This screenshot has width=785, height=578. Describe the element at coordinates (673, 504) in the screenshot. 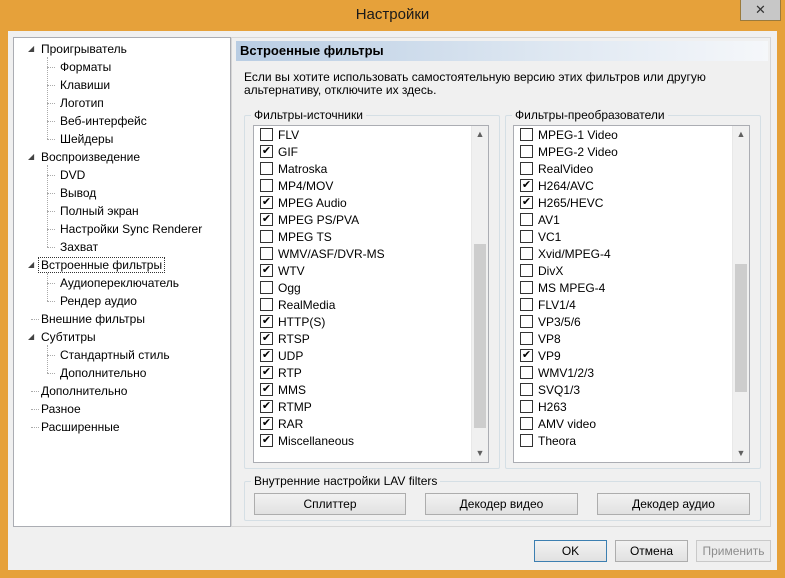

I see `audio-decoder-button: Декодер аудио` at that location.